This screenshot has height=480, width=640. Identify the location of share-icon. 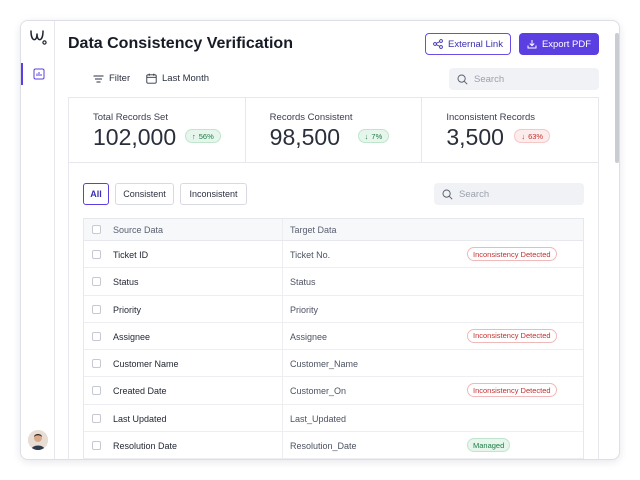
(438, 44).